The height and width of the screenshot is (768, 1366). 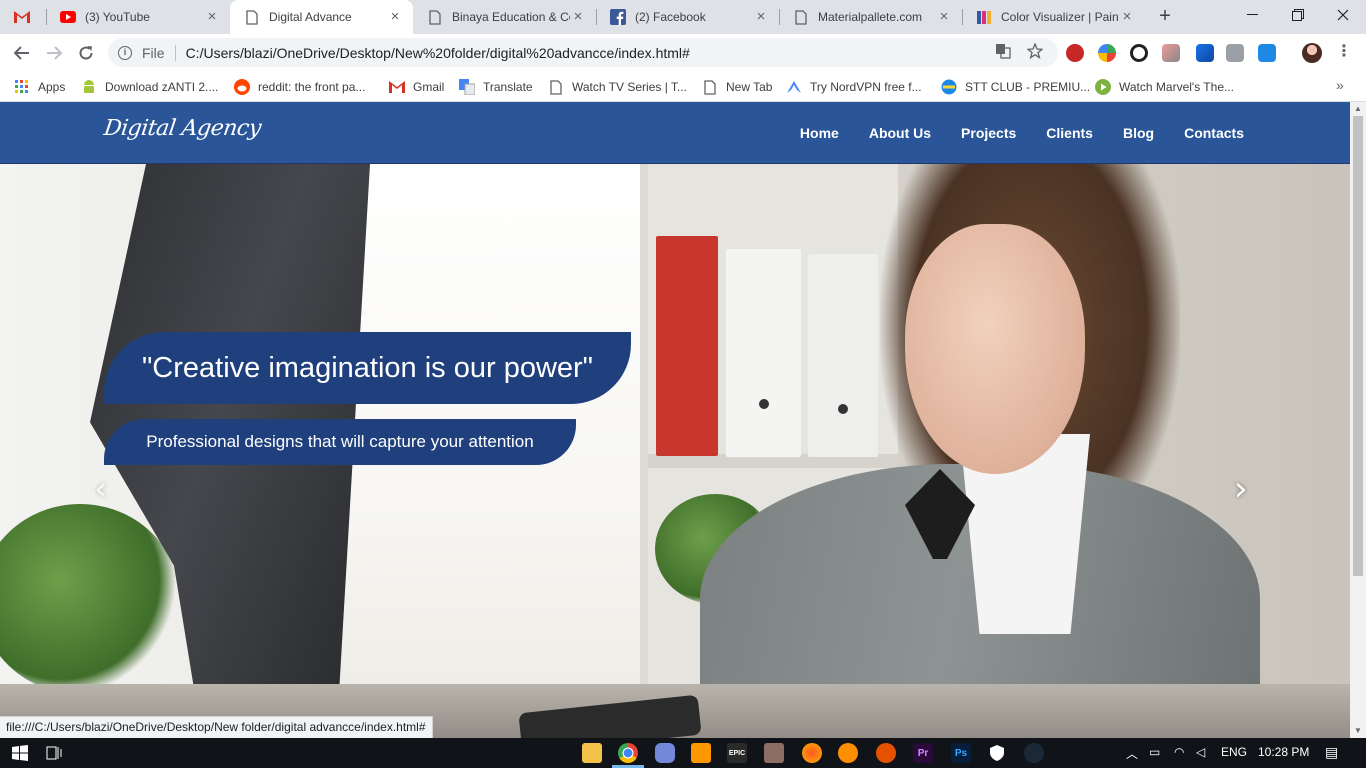 I want to click on close-icon, so click(x=1343, y=15).